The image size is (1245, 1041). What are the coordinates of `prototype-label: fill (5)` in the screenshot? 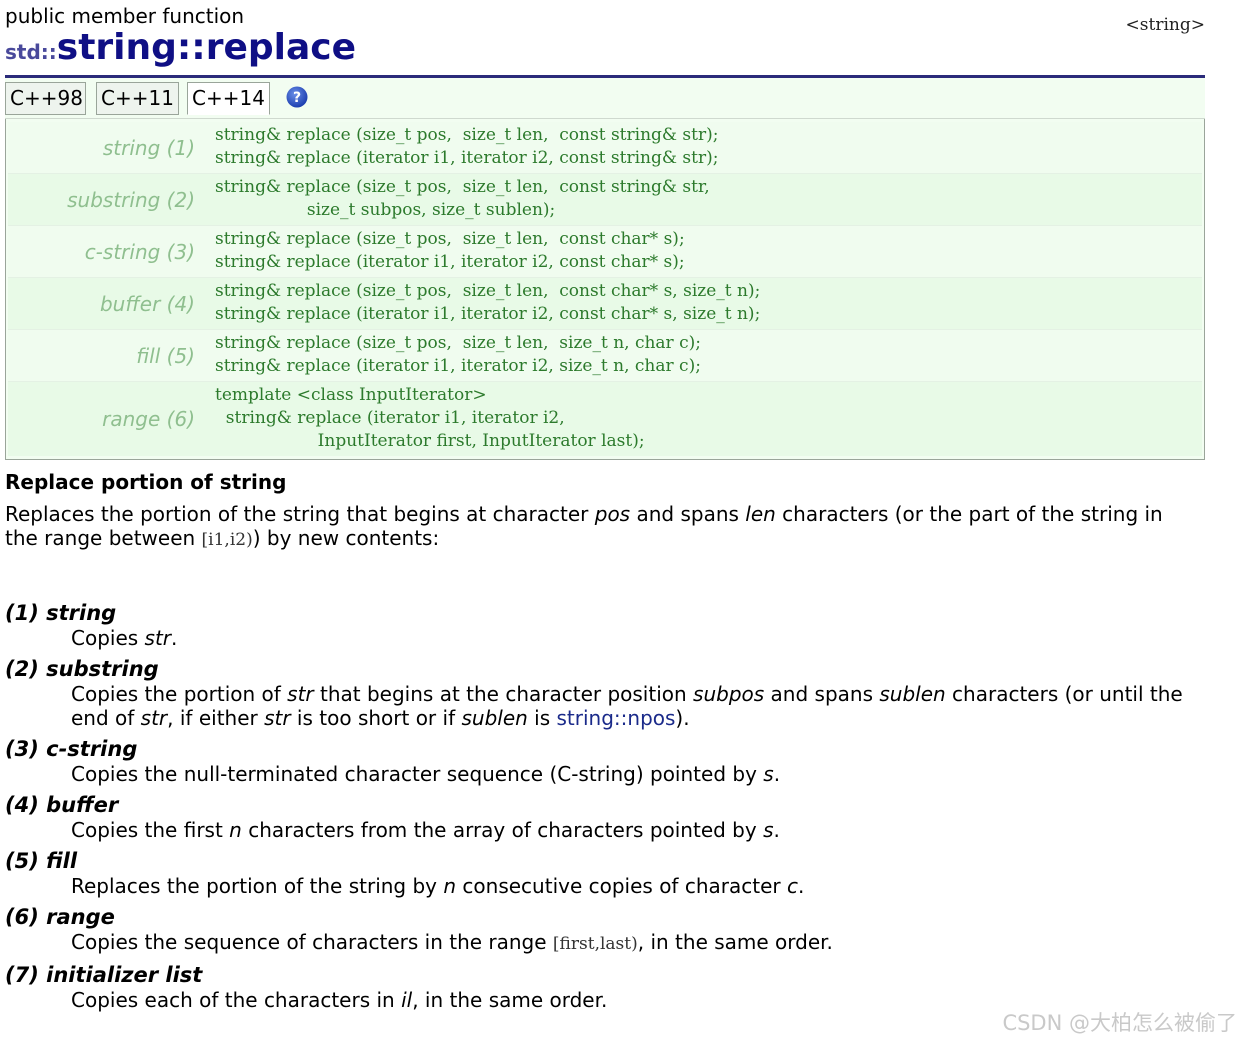 It's located at (165, 355).